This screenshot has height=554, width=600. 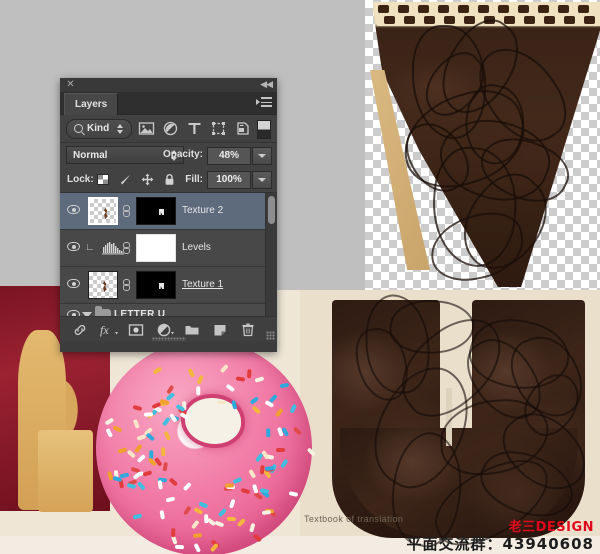 I want to click on opacity-dropdown-arrow, so click(x=262, y=156).